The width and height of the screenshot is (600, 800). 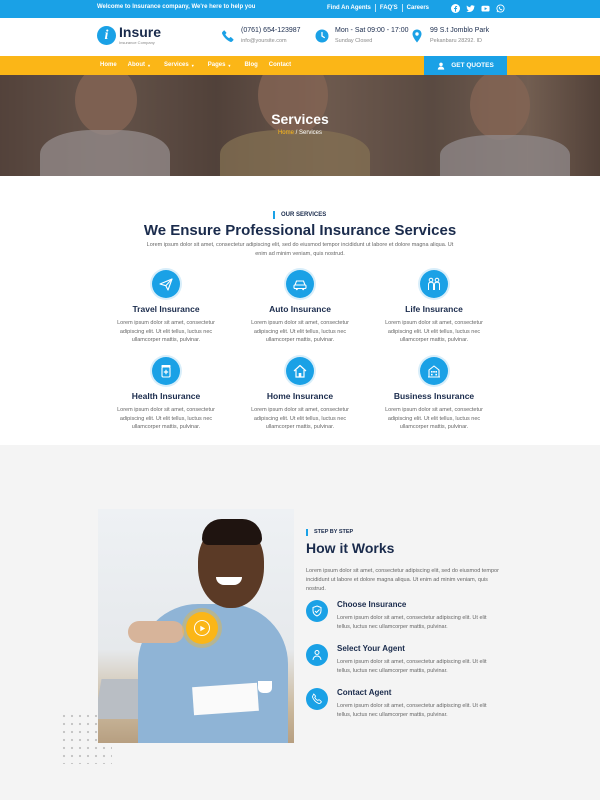 I want to click on how-title: How it Works, so click(x=350, y=548).